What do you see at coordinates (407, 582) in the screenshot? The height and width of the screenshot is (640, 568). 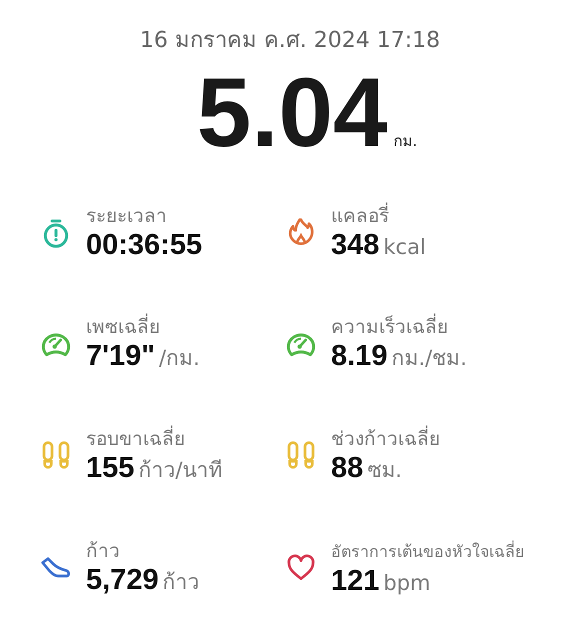 I see `stat-unit: bpm` at bounding box center [407, 582].